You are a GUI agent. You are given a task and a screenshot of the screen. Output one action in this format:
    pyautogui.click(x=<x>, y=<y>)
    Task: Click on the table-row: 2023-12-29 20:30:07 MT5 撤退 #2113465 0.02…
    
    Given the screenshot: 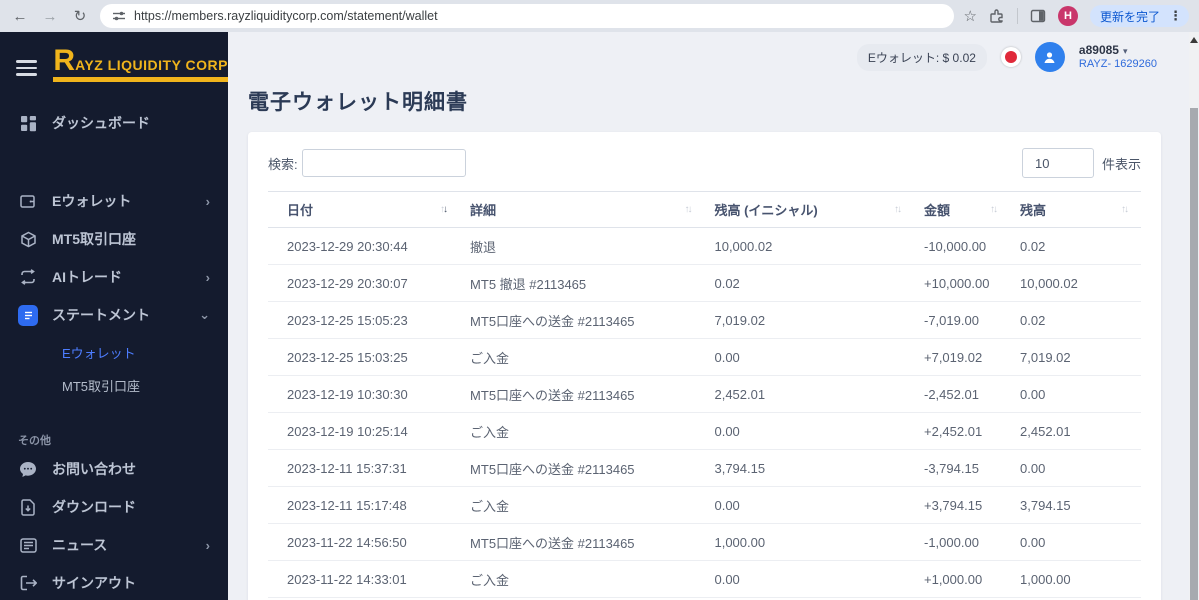 What is the action you would take?
    pyautogui.click(x=704, y=283)
    